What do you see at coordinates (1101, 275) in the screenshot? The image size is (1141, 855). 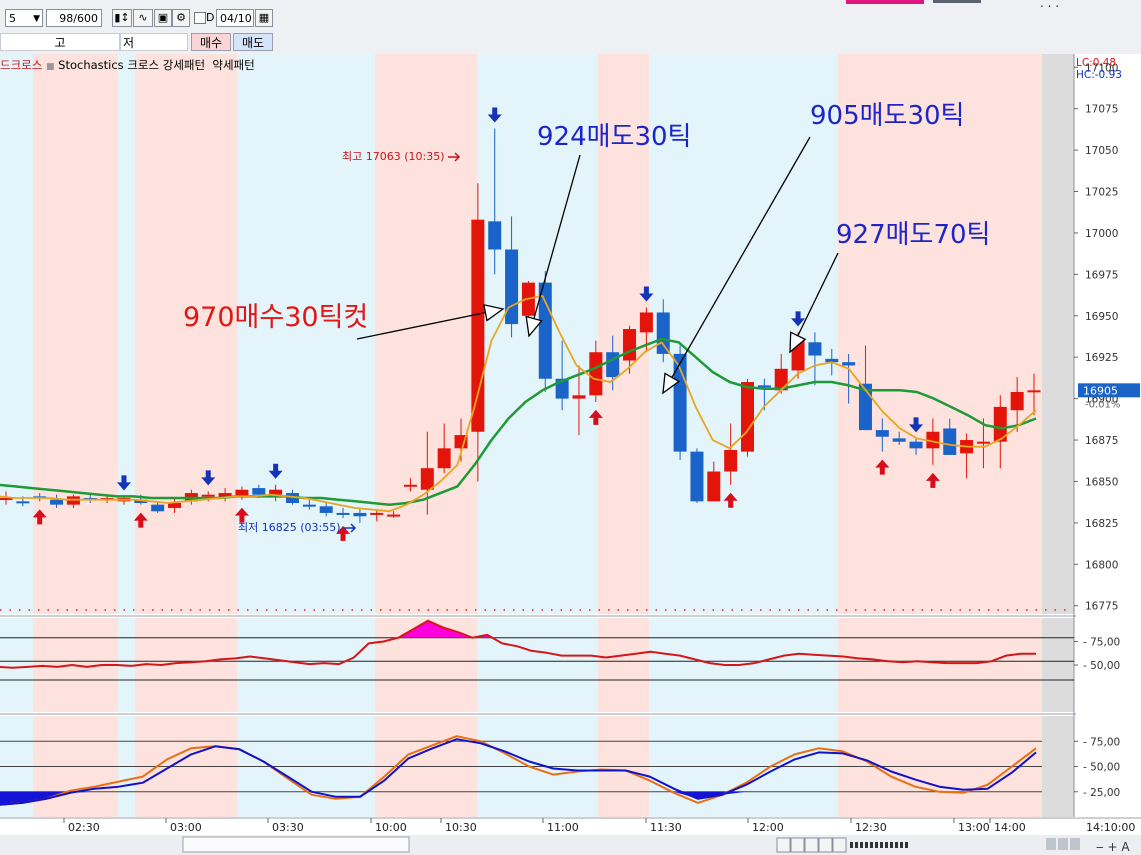 I see `y-tick-label: 16975` at bounding box center [1101, 275].